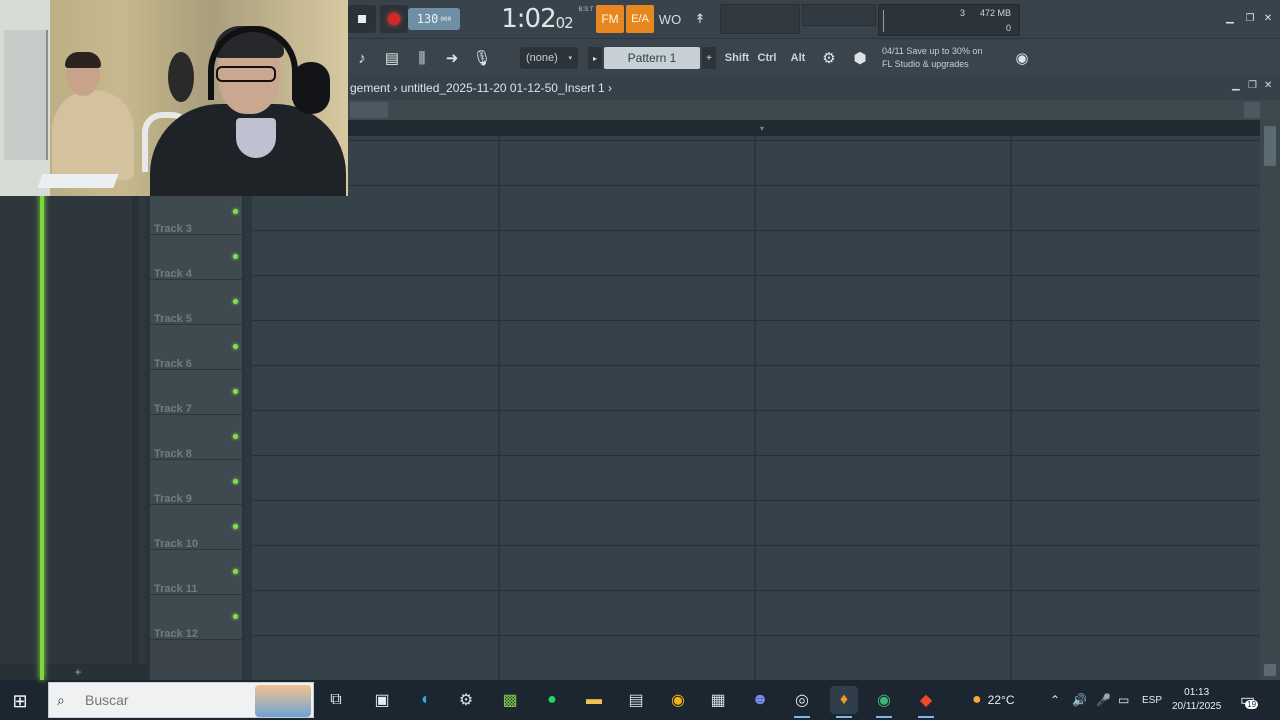  Describe the element at coordinates (382, 700) in the screenshot. I see `notepad-icon: ▣` at that location.